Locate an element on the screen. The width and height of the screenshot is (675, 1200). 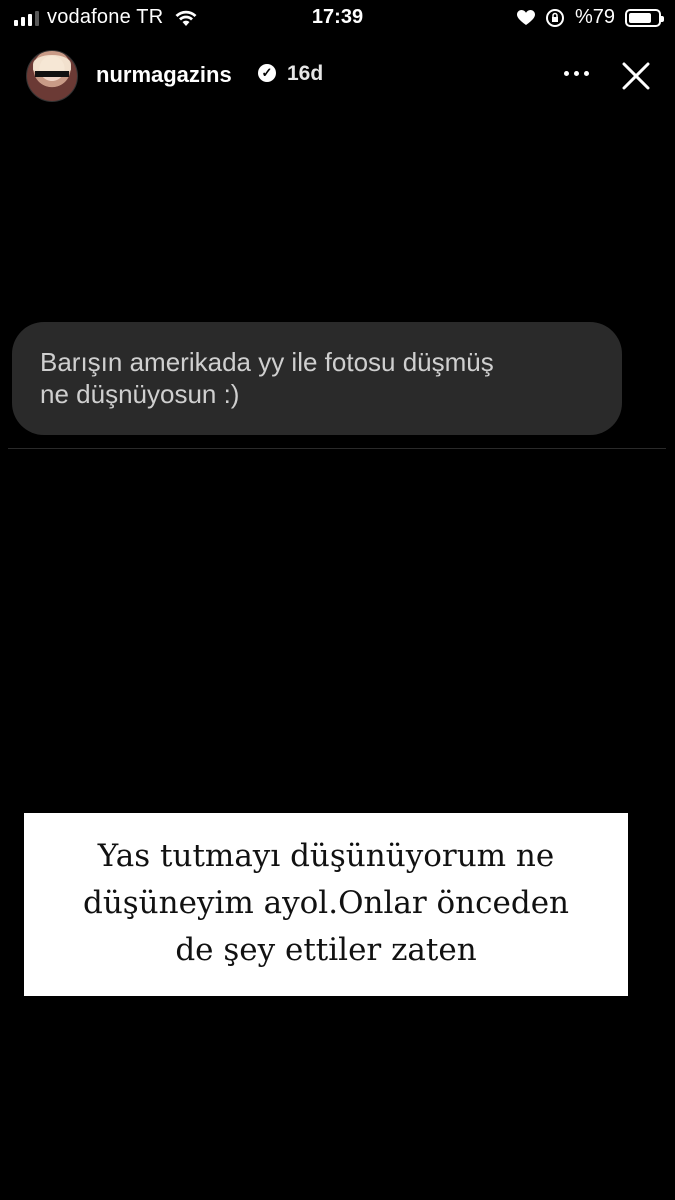
more-options-icon is located at coordinates (576, 73).